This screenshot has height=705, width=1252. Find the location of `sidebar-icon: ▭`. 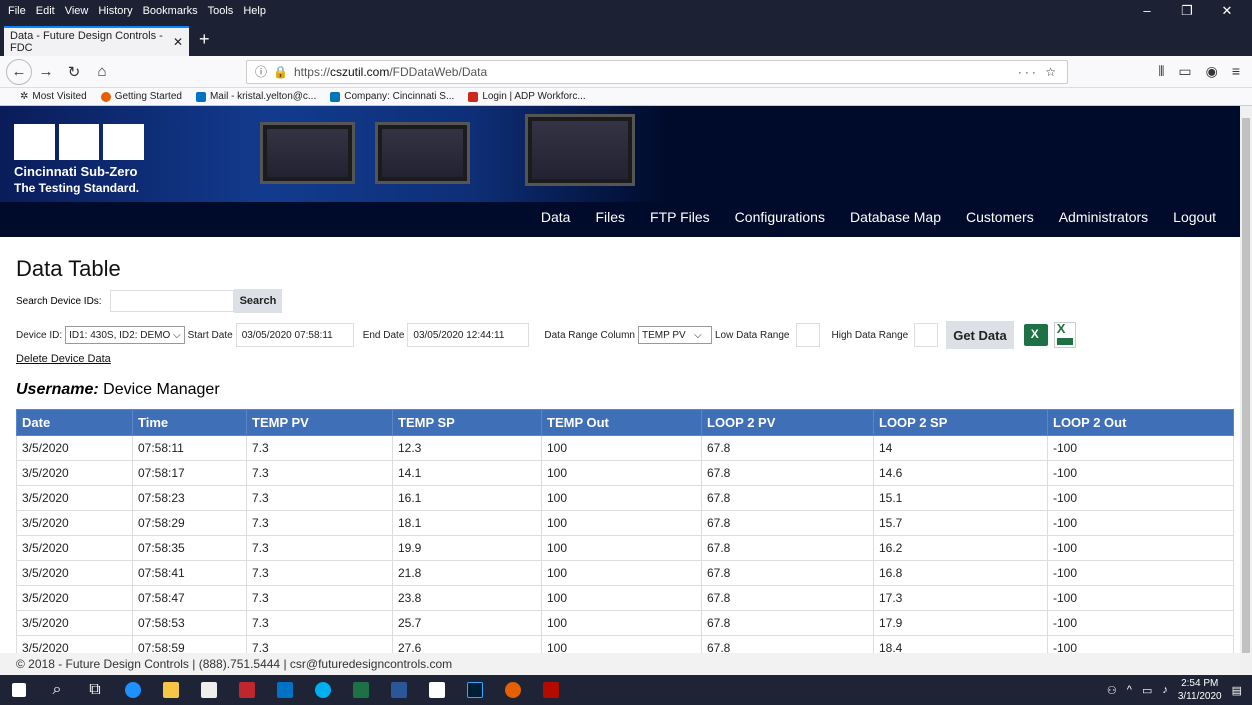

sidebar-icon: ▭ is located at coordinates (1184, 71).